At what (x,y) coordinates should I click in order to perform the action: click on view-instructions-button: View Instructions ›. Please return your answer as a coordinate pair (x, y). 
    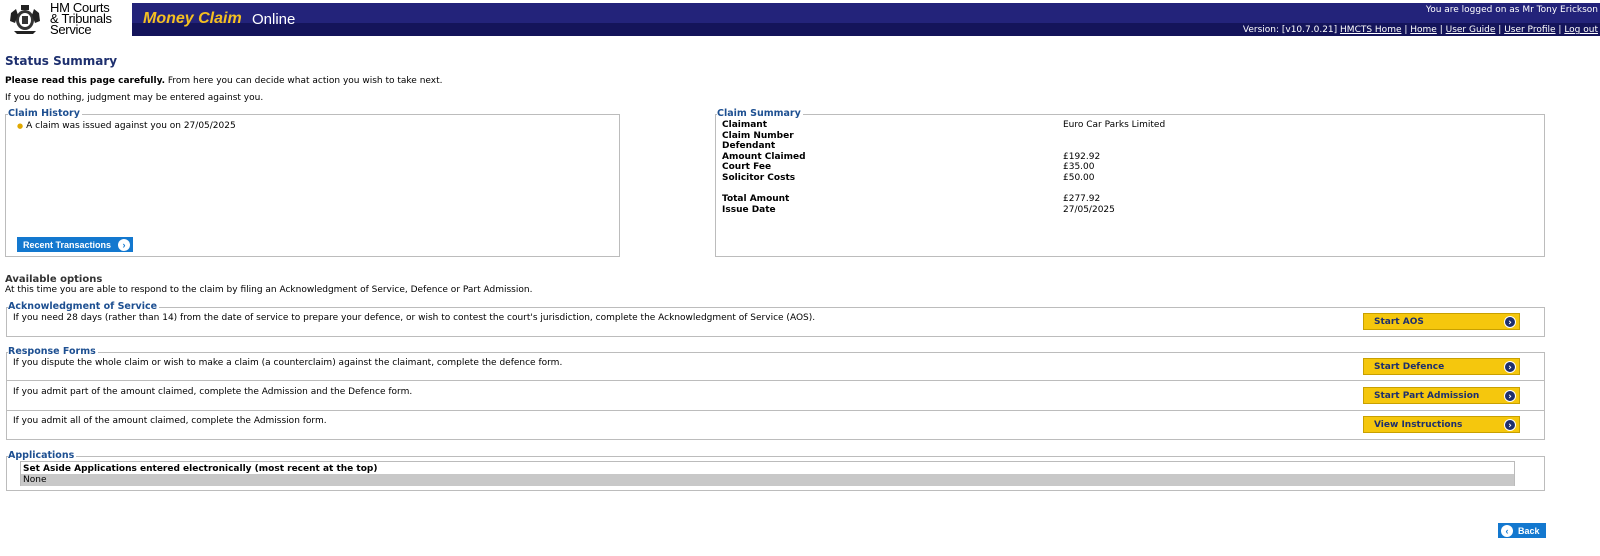
    Looking at the image, I should click on (1441, 424).